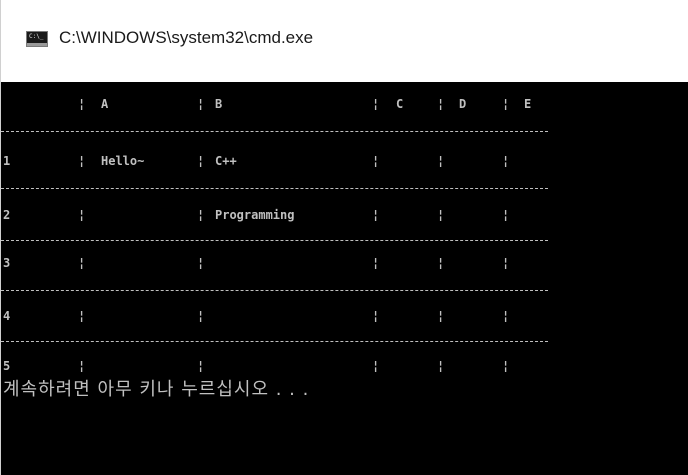  I want to click on row-index: 2, so click(7, 215).